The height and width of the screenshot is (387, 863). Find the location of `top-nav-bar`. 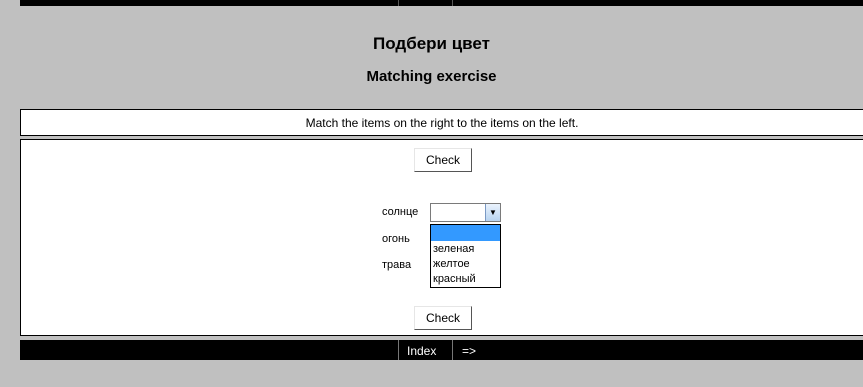

top-nav-bar is located at coordinates (441, 3).